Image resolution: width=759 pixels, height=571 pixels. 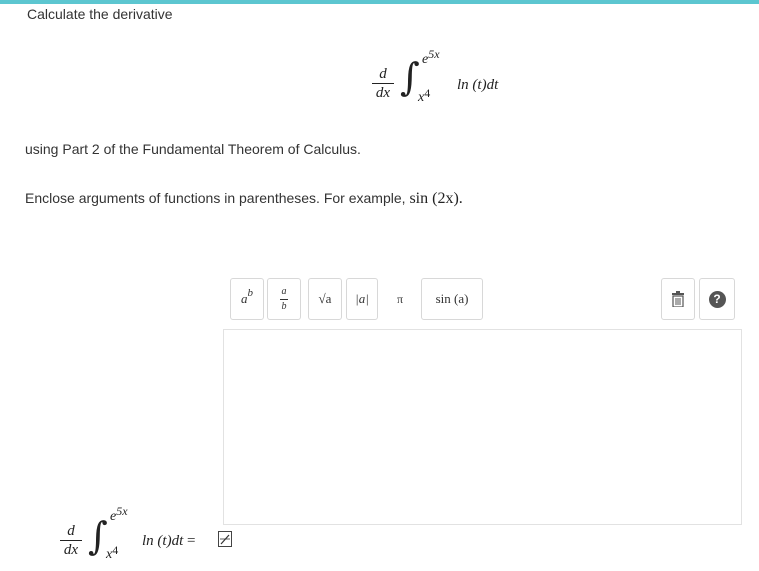 I want to click on answer-derivative-denominator: dx, so click(x=71, y=550).